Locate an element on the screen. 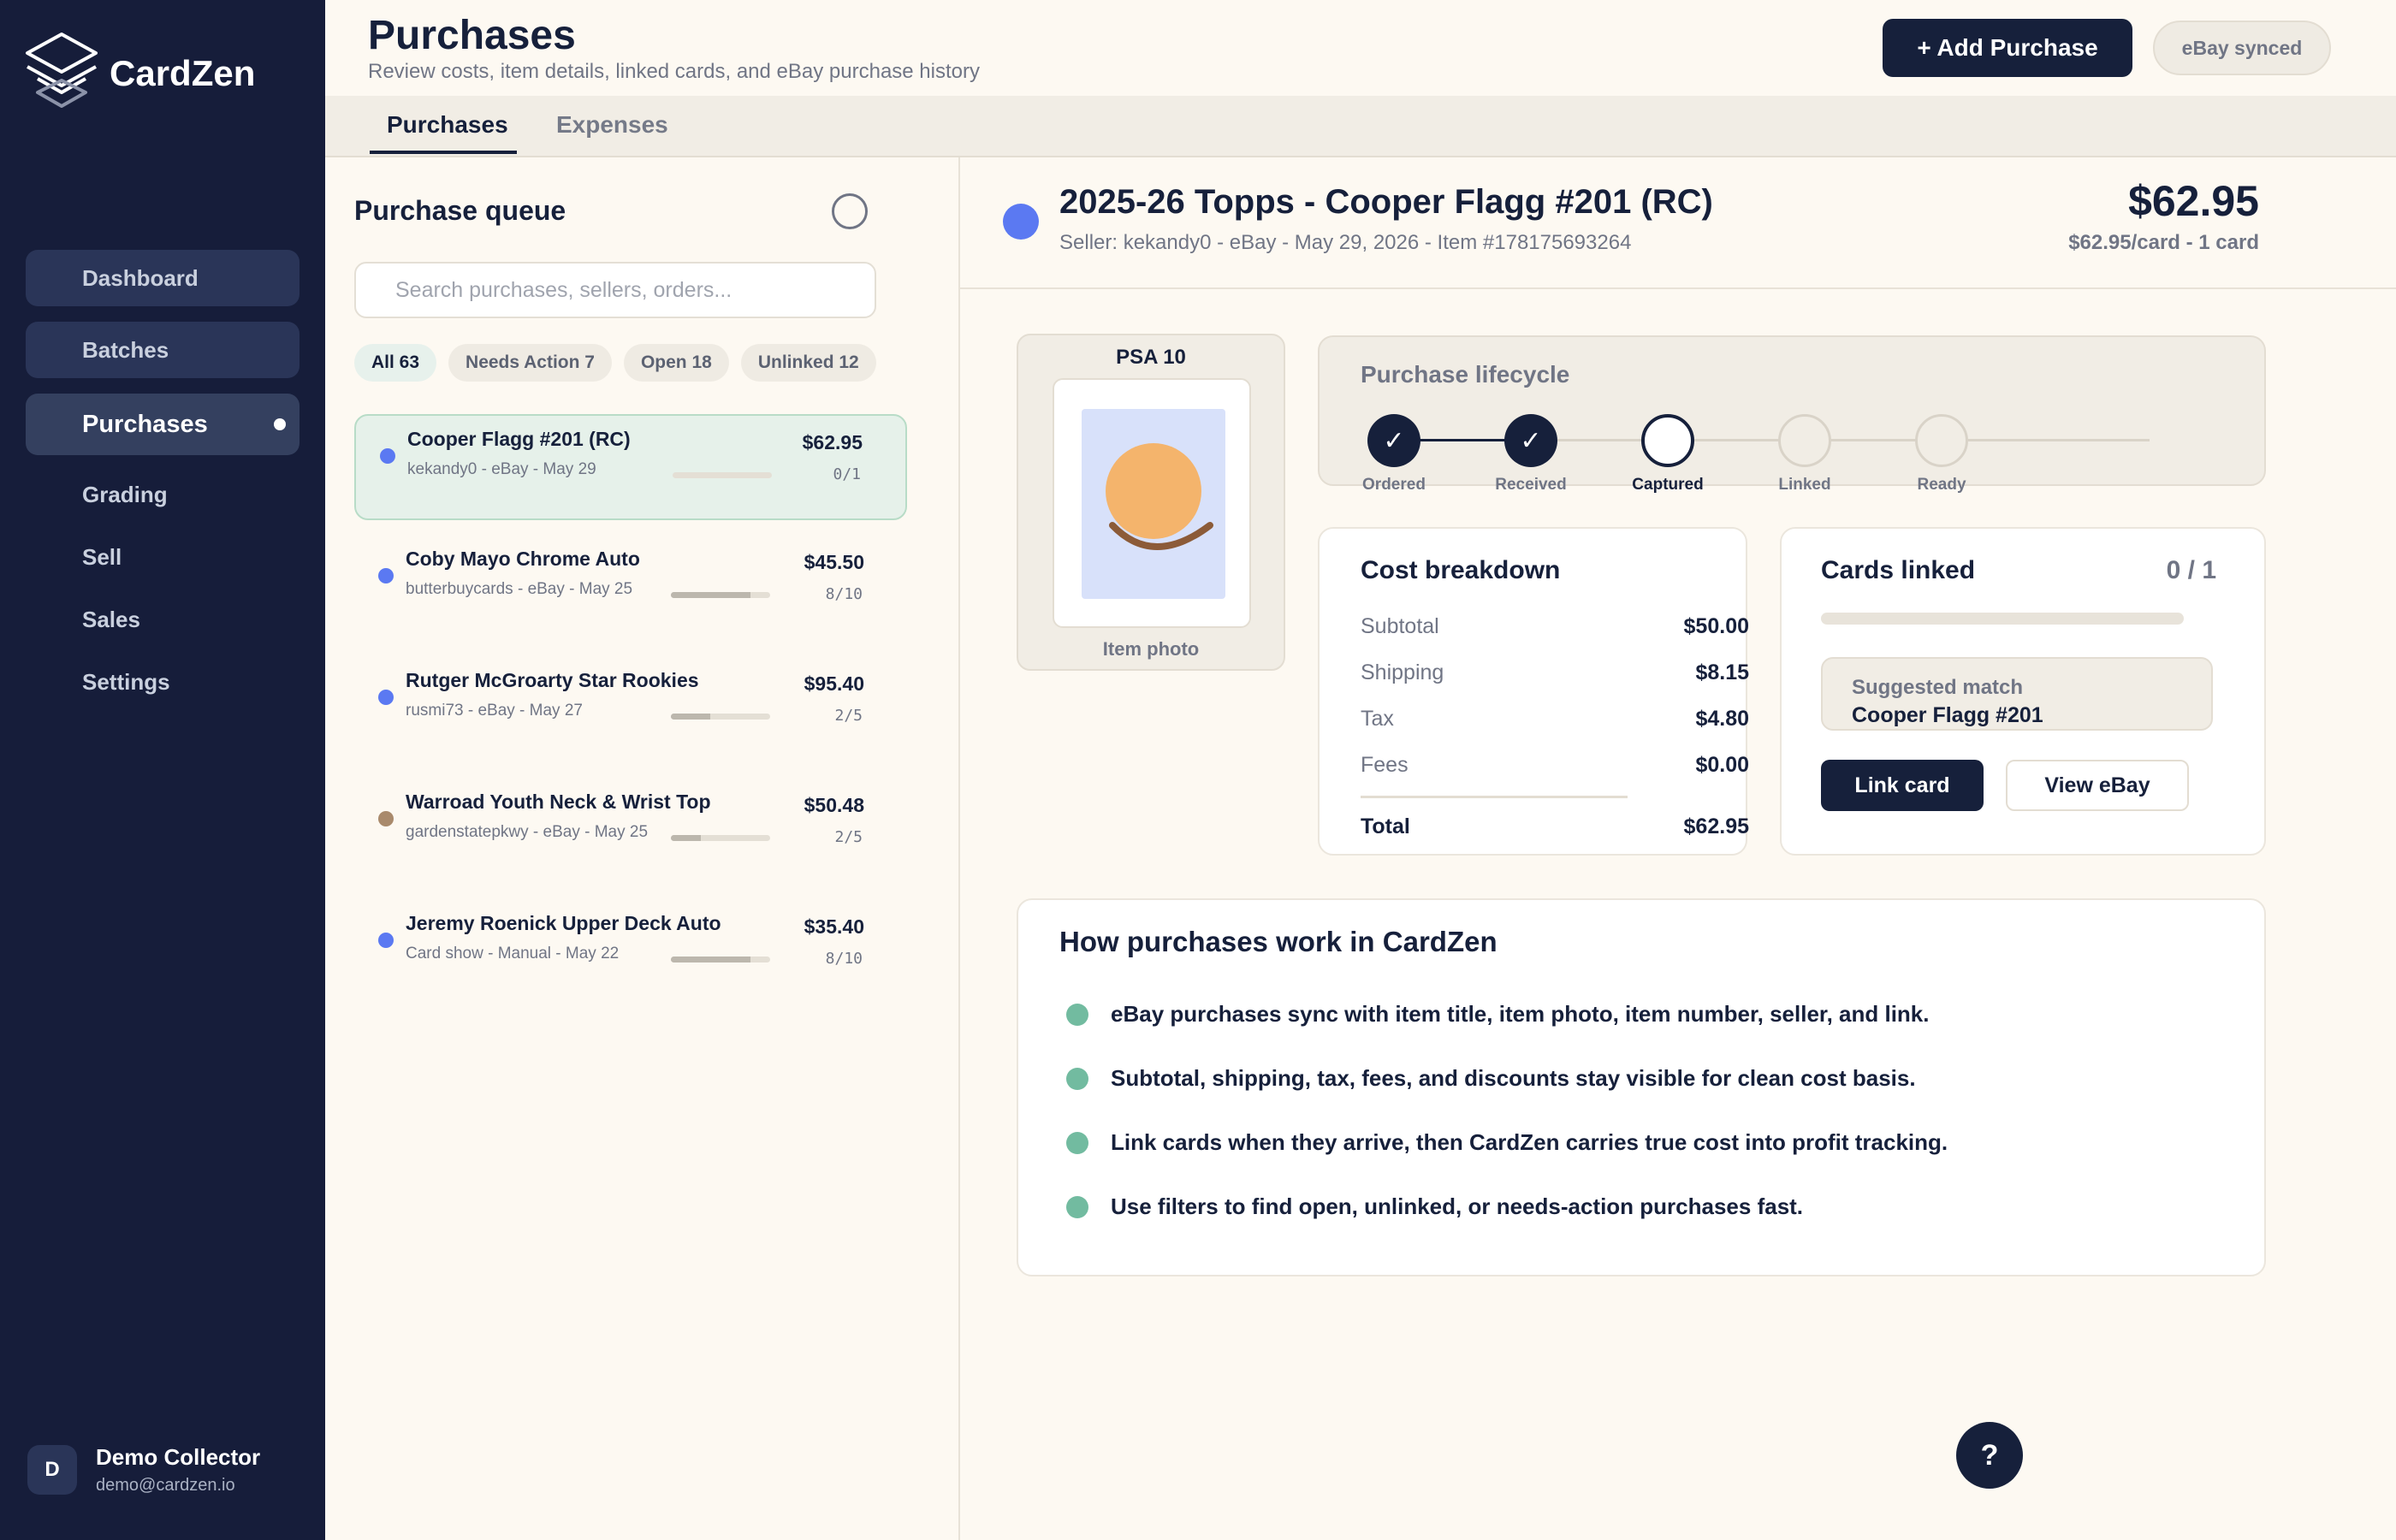  cost-value: $8.15 is located at coordinates (1722, 672).